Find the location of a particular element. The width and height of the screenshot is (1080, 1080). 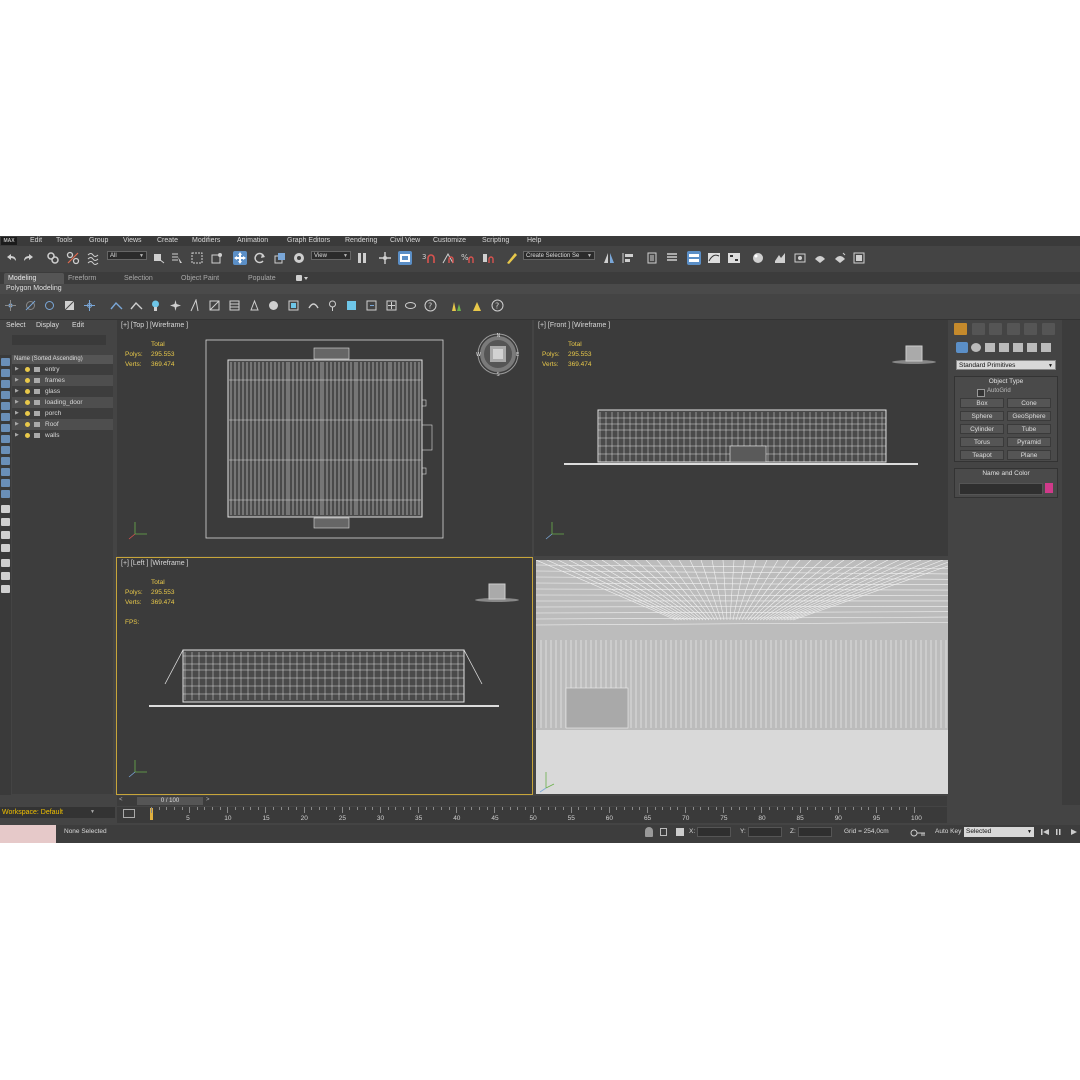

track-bar: 5 10 15 20 25 30 35 40 45 50 55 60 65 70 75 80 85 90 95 100 is located at coordinates (532, 815).